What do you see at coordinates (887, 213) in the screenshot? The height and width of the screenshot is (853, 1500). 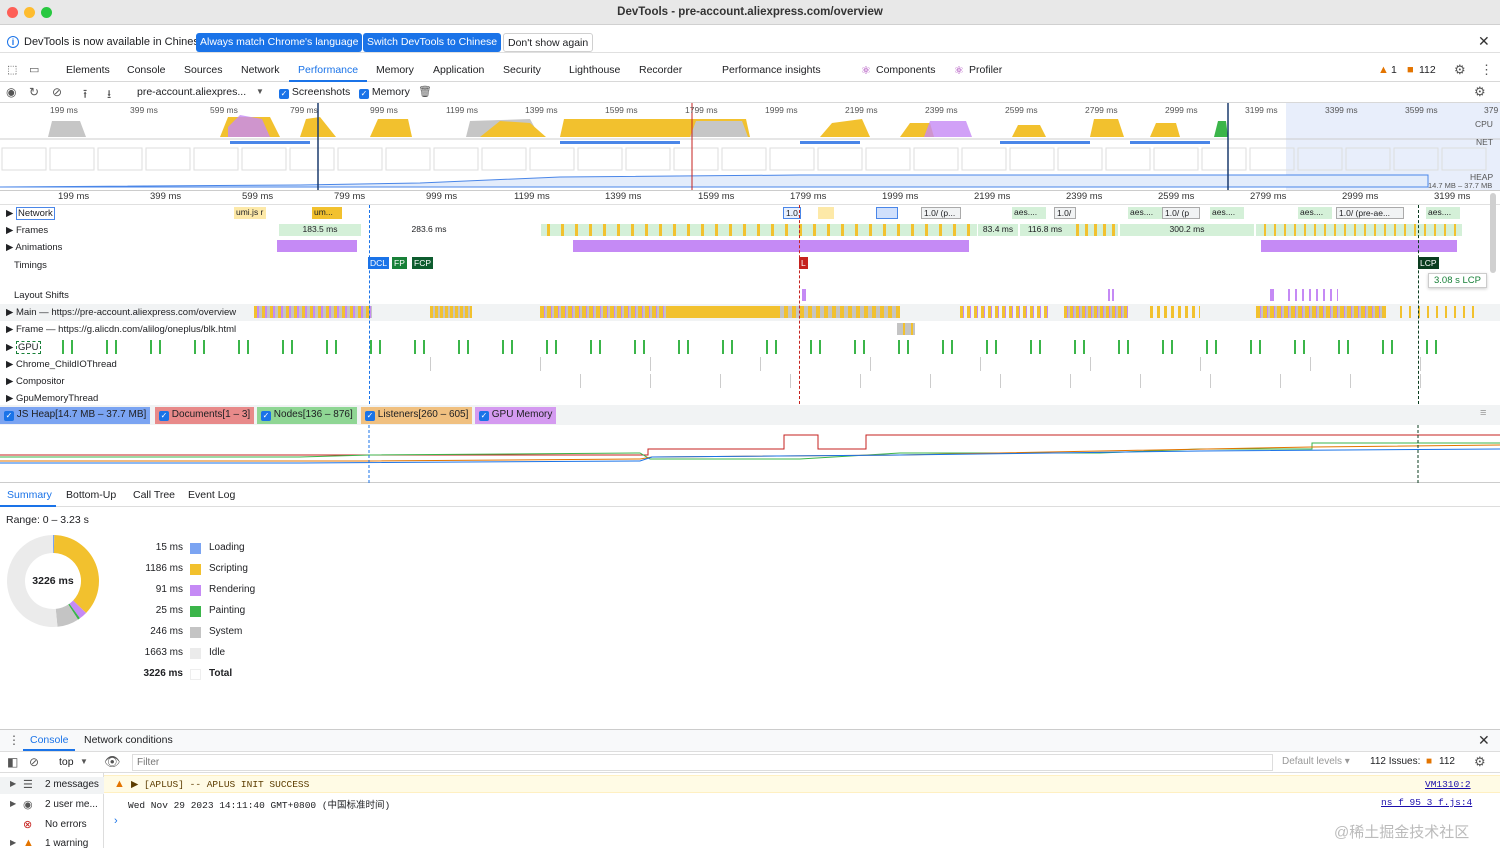 I see `network-request` at bounding box center [887, 213].